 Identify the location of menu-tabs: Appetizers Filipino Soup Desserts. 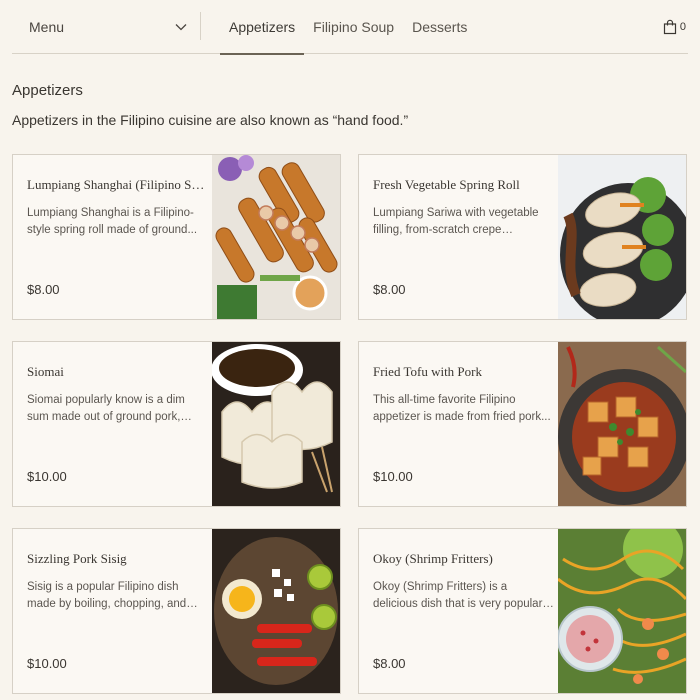
(348, 27).